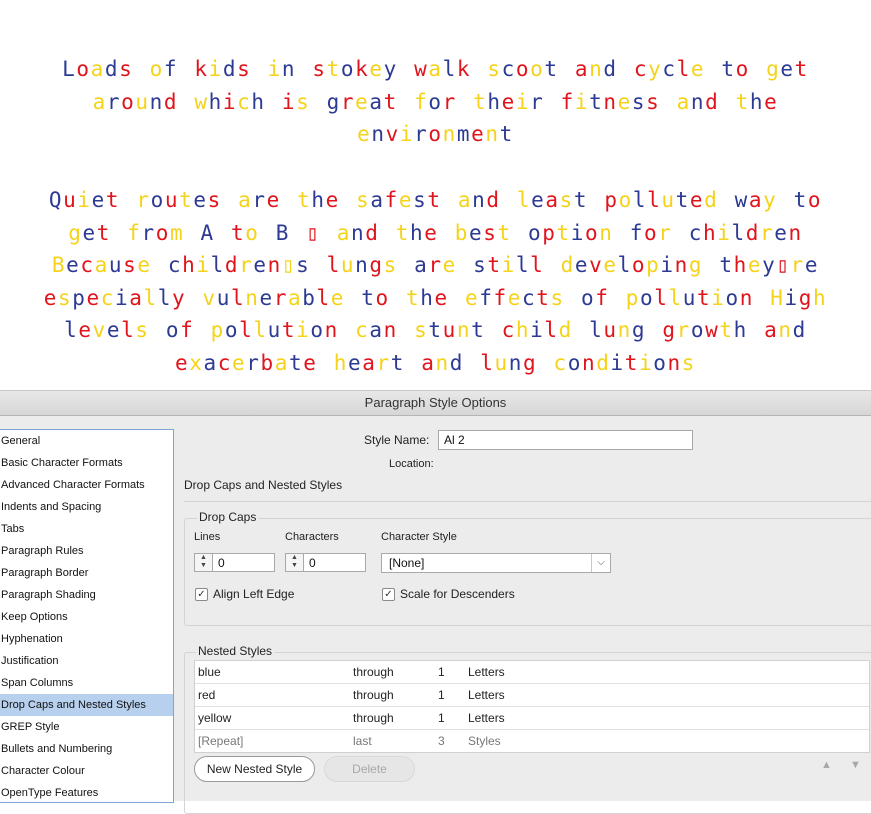  What do you see at coordinates (369, 769) in the screenshot?
I see `delete-button: Delete` at bounding box center [369, 769].